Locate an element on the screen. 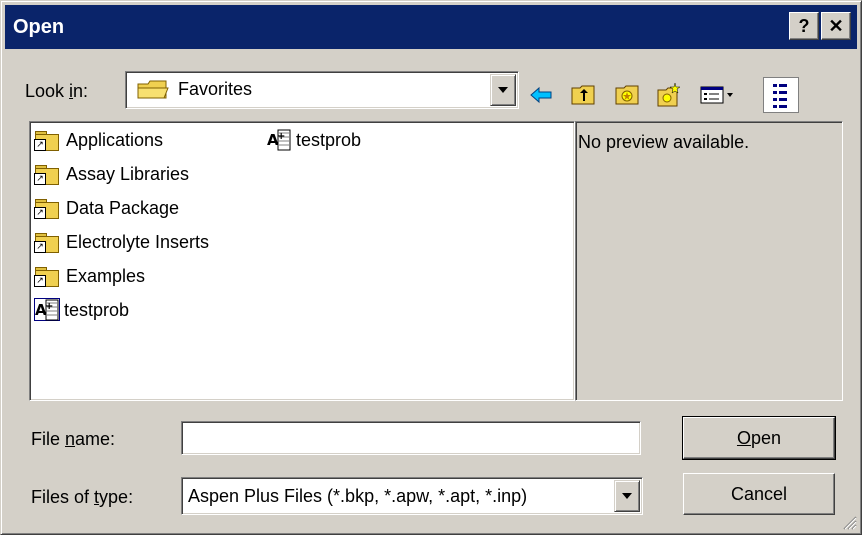 This screenshot has height=535, width=862. file-type-label: Files of type: is located at coordinates (82, 497).